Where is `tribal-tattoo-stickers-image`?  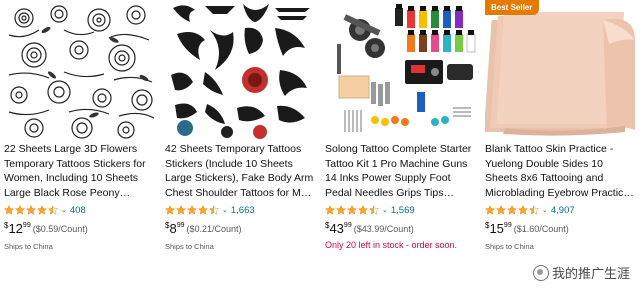
tribal-tattoo-stickers-image is located at coordinates (241, 70).